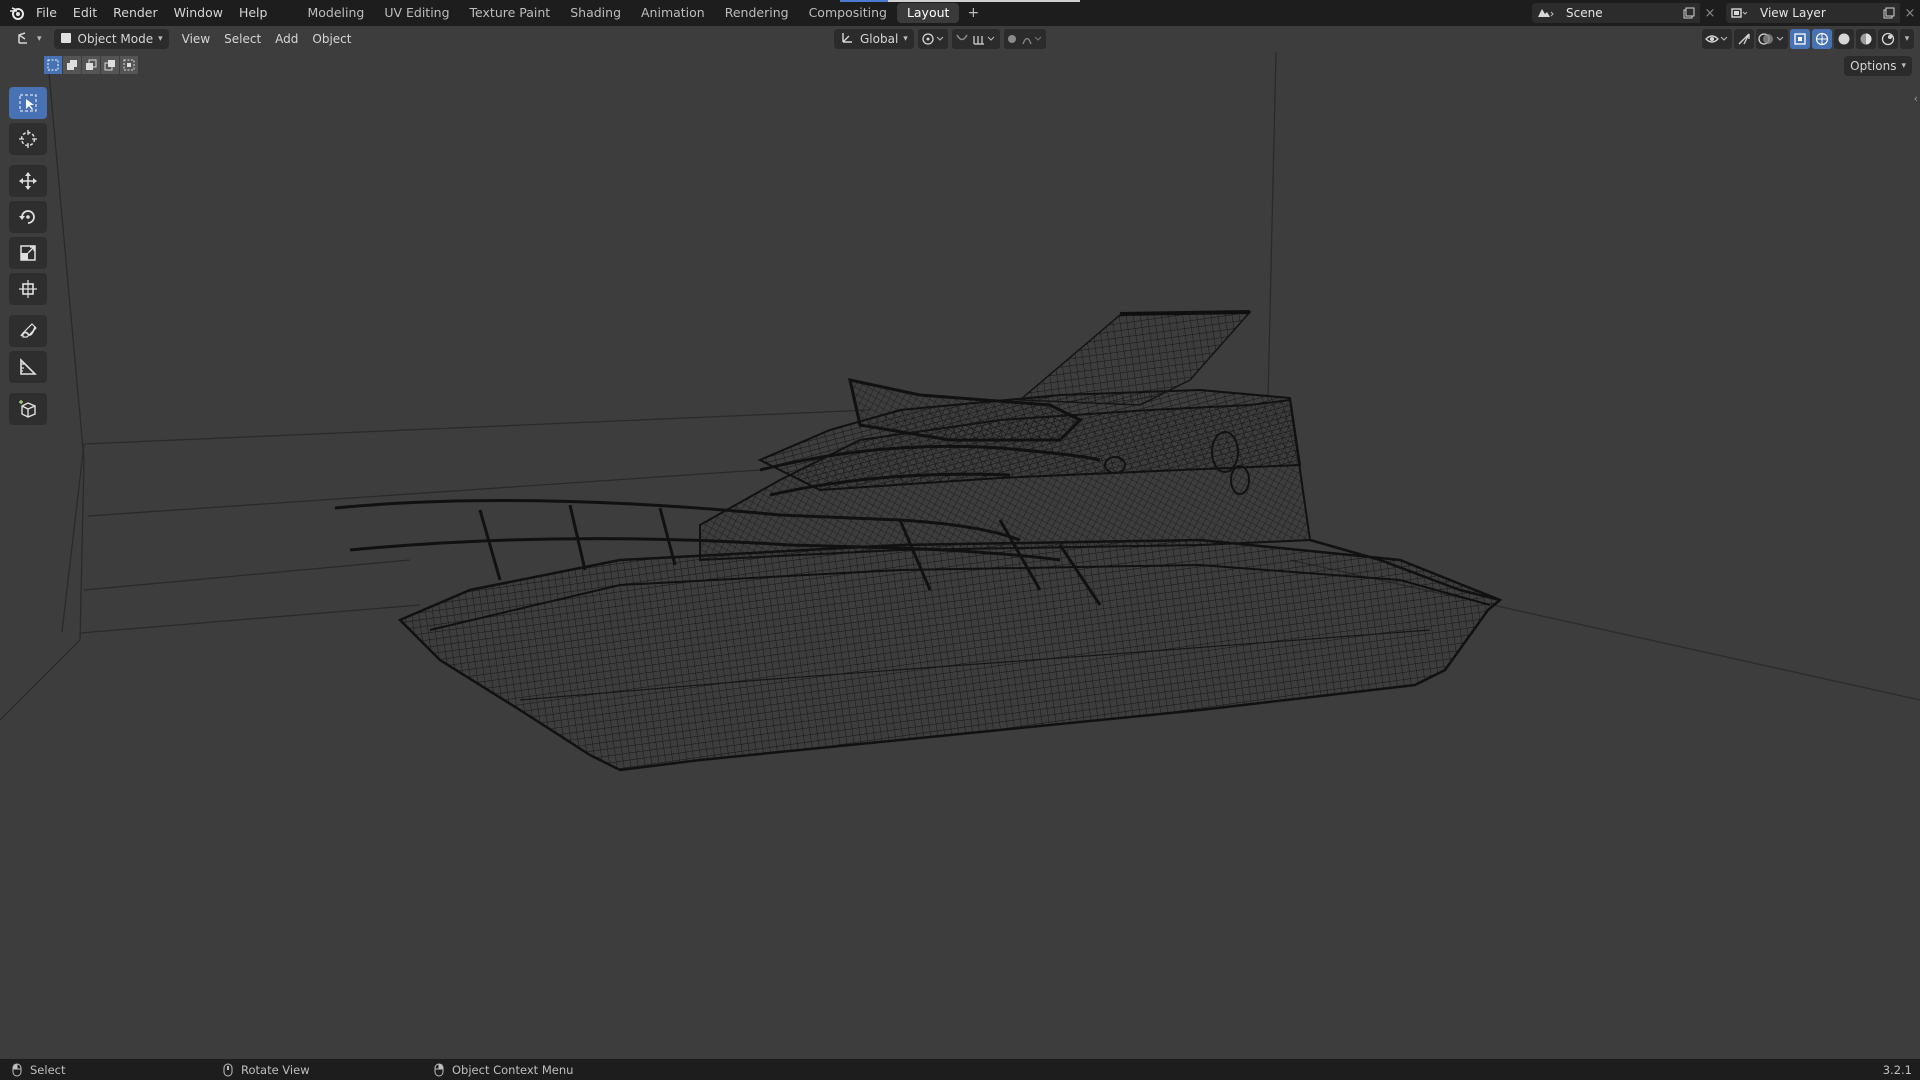 The width and height of the screenshot is (1920, 1080). What do you see at coordinates (1545, 13) in the screenshot?
I see `scene-picker-icon` at bounding box center [1545, 13].